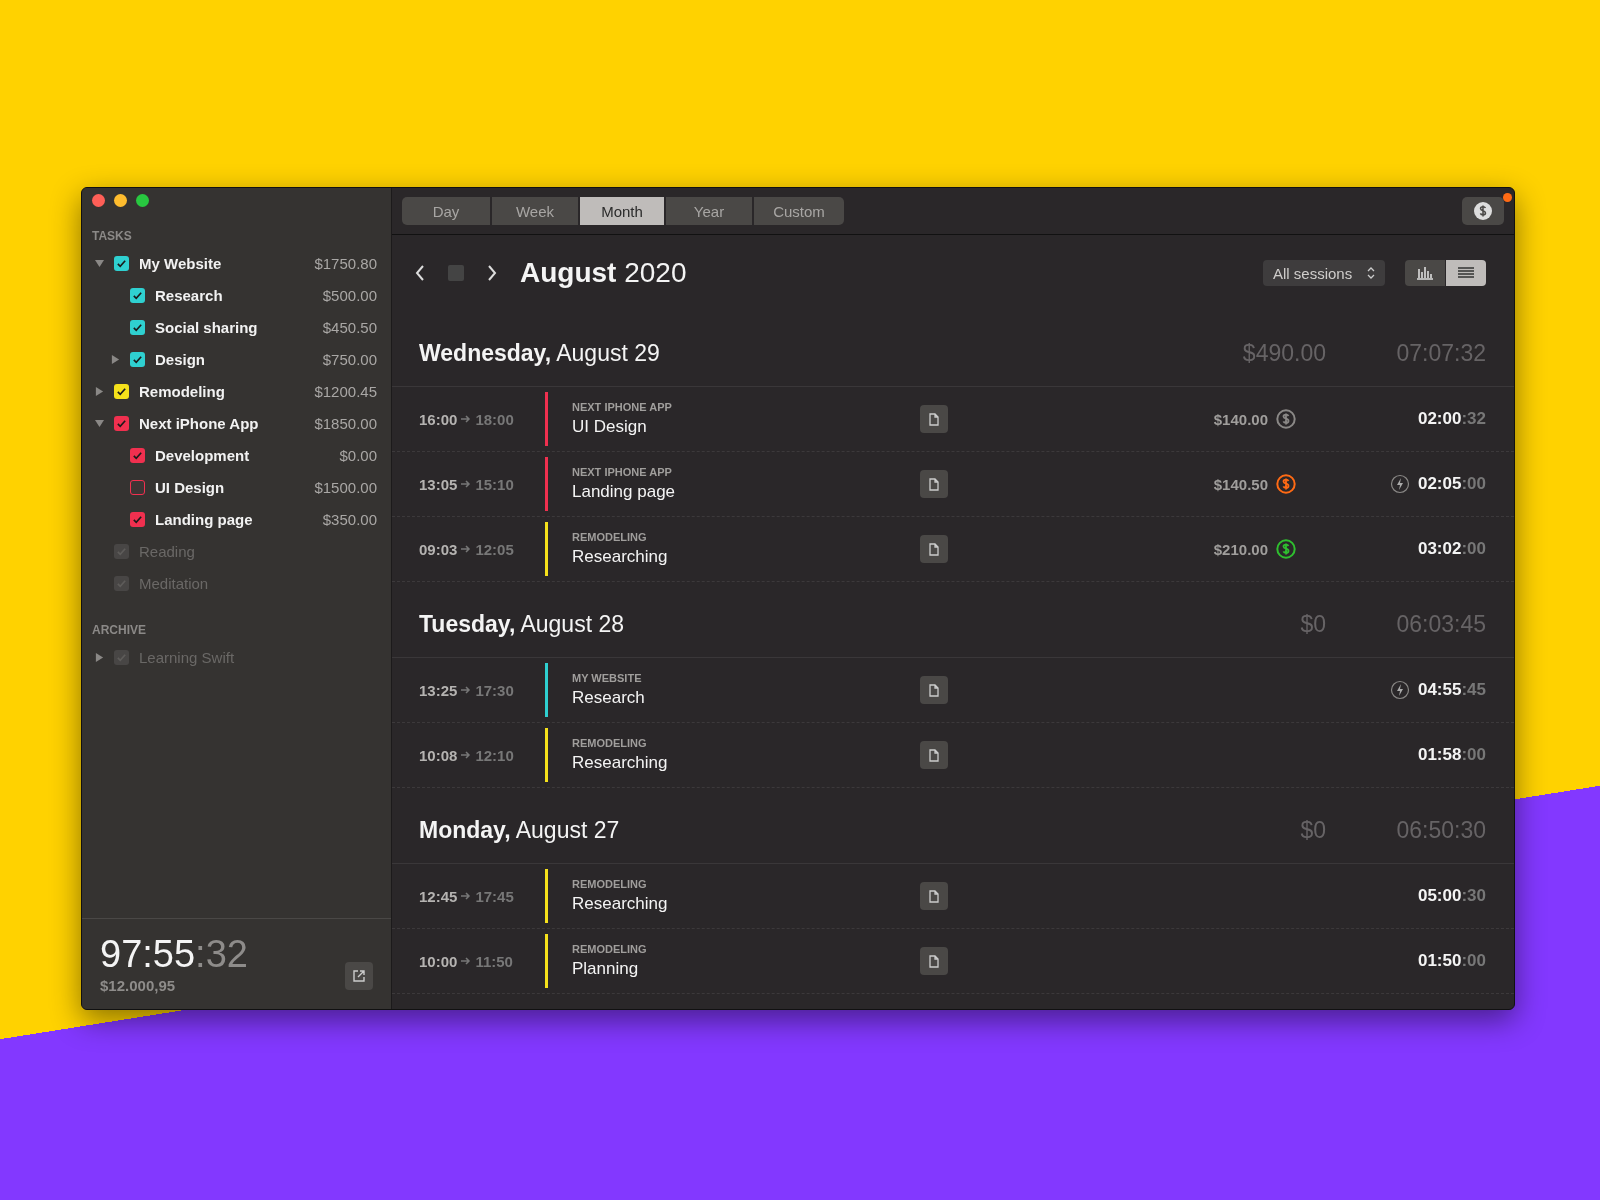  Describe the element at coordinates (953, 896) in the screenshot. I see `session-row: 12:45 17:45 REMODELING Researching 05:00:30` at that location.